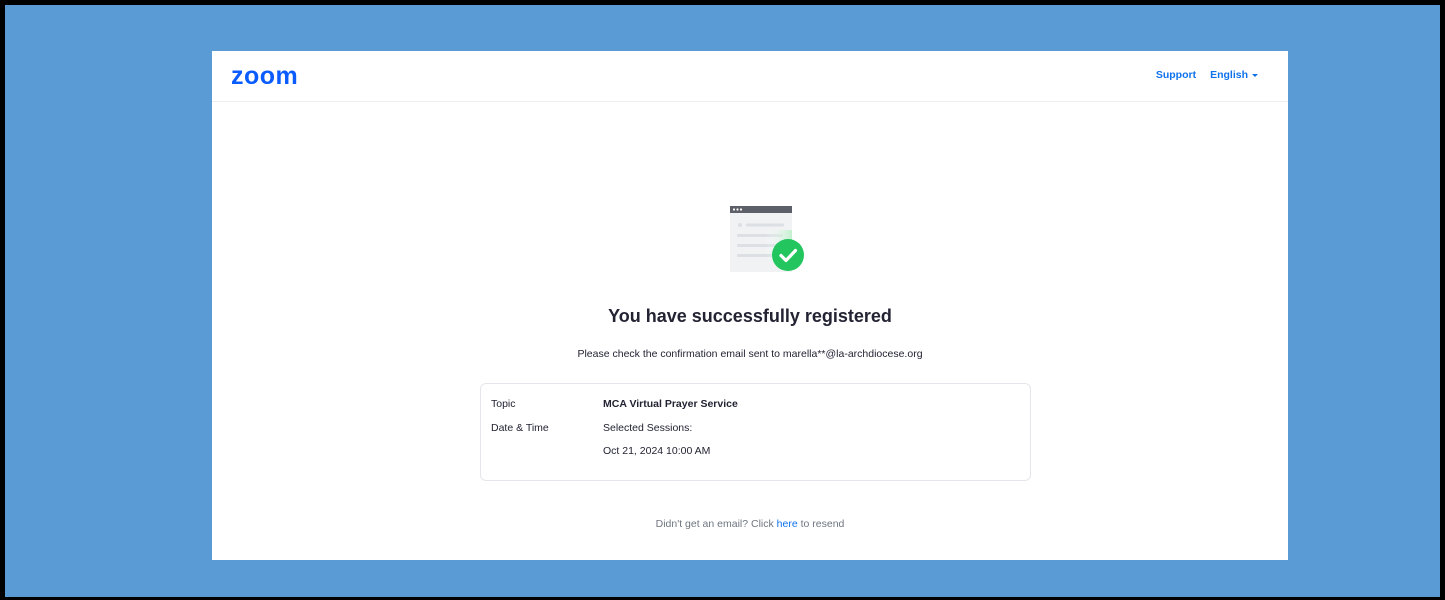 The image size is (1445, 600). What do you see at coordinates (787, 524) in the screenshot?
I see `resend-link: here` at bounding box center [787, 524].